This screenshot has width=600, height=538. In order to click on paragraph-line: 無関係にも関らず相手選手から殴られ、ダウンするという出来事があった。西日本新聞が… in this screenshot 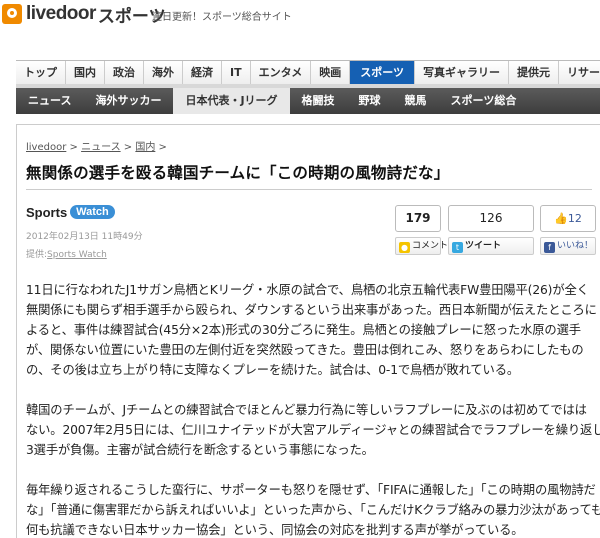, I will do `click(311, 310)`.